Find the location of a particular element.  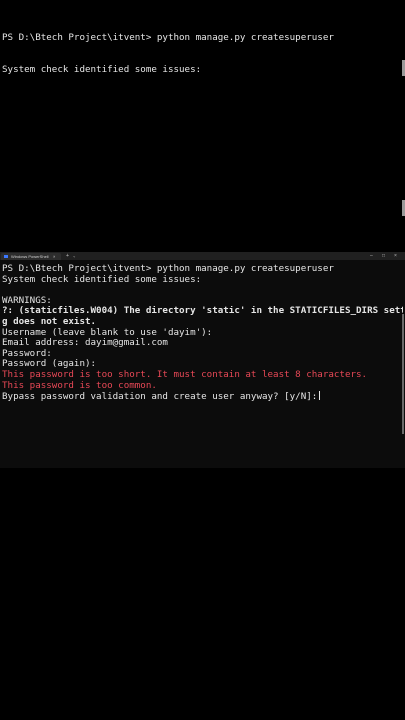

warning-line-continued: g does not exist. is located at coordinates (49, 321).